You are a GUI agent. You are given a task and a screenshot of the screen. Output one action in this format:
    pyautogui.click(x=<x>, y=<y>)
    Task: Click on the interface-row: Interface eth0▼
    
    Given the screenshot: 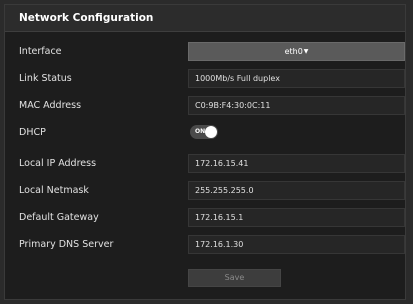 What is the action you would take?
    pyautogui.click(x=205, y=52)
    